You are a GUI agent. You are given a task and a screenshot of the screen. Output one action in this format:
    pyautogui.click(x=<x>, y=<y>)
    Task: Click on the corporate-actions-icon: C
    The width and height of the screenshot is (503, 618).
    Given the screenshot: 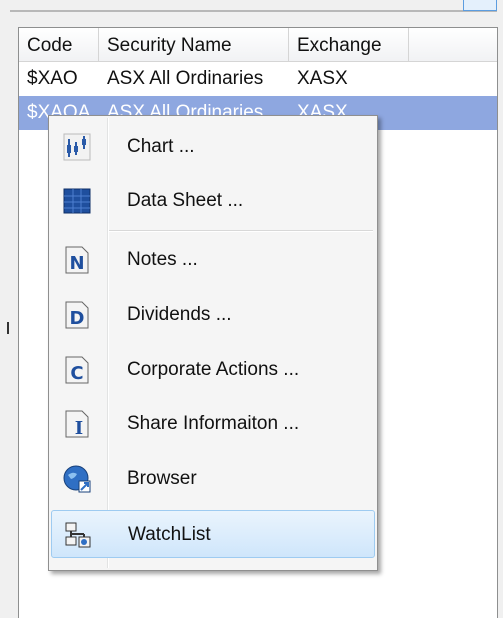 What is the action you would take?
    pyautogui.click(x=77, y=370)
    